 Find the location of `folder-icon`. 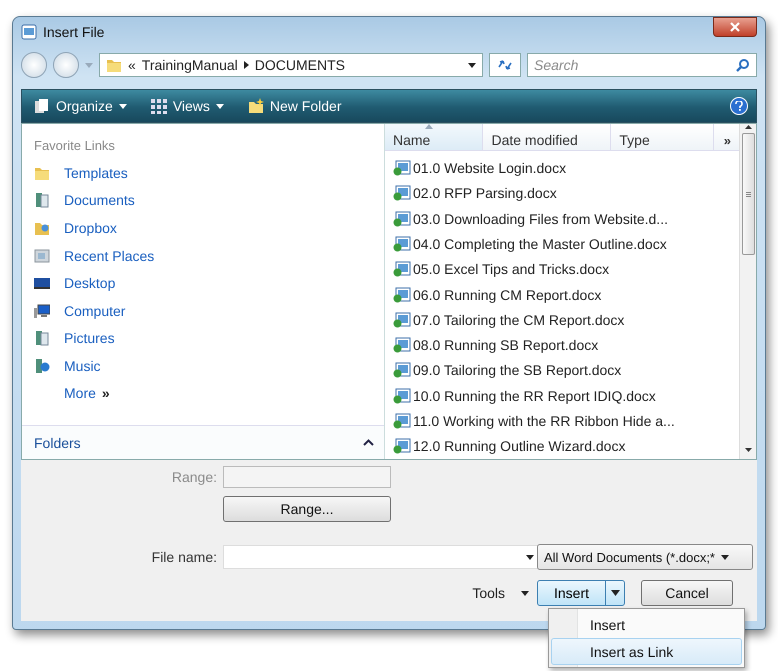

folder-icon is located at coordinates (114, 65).